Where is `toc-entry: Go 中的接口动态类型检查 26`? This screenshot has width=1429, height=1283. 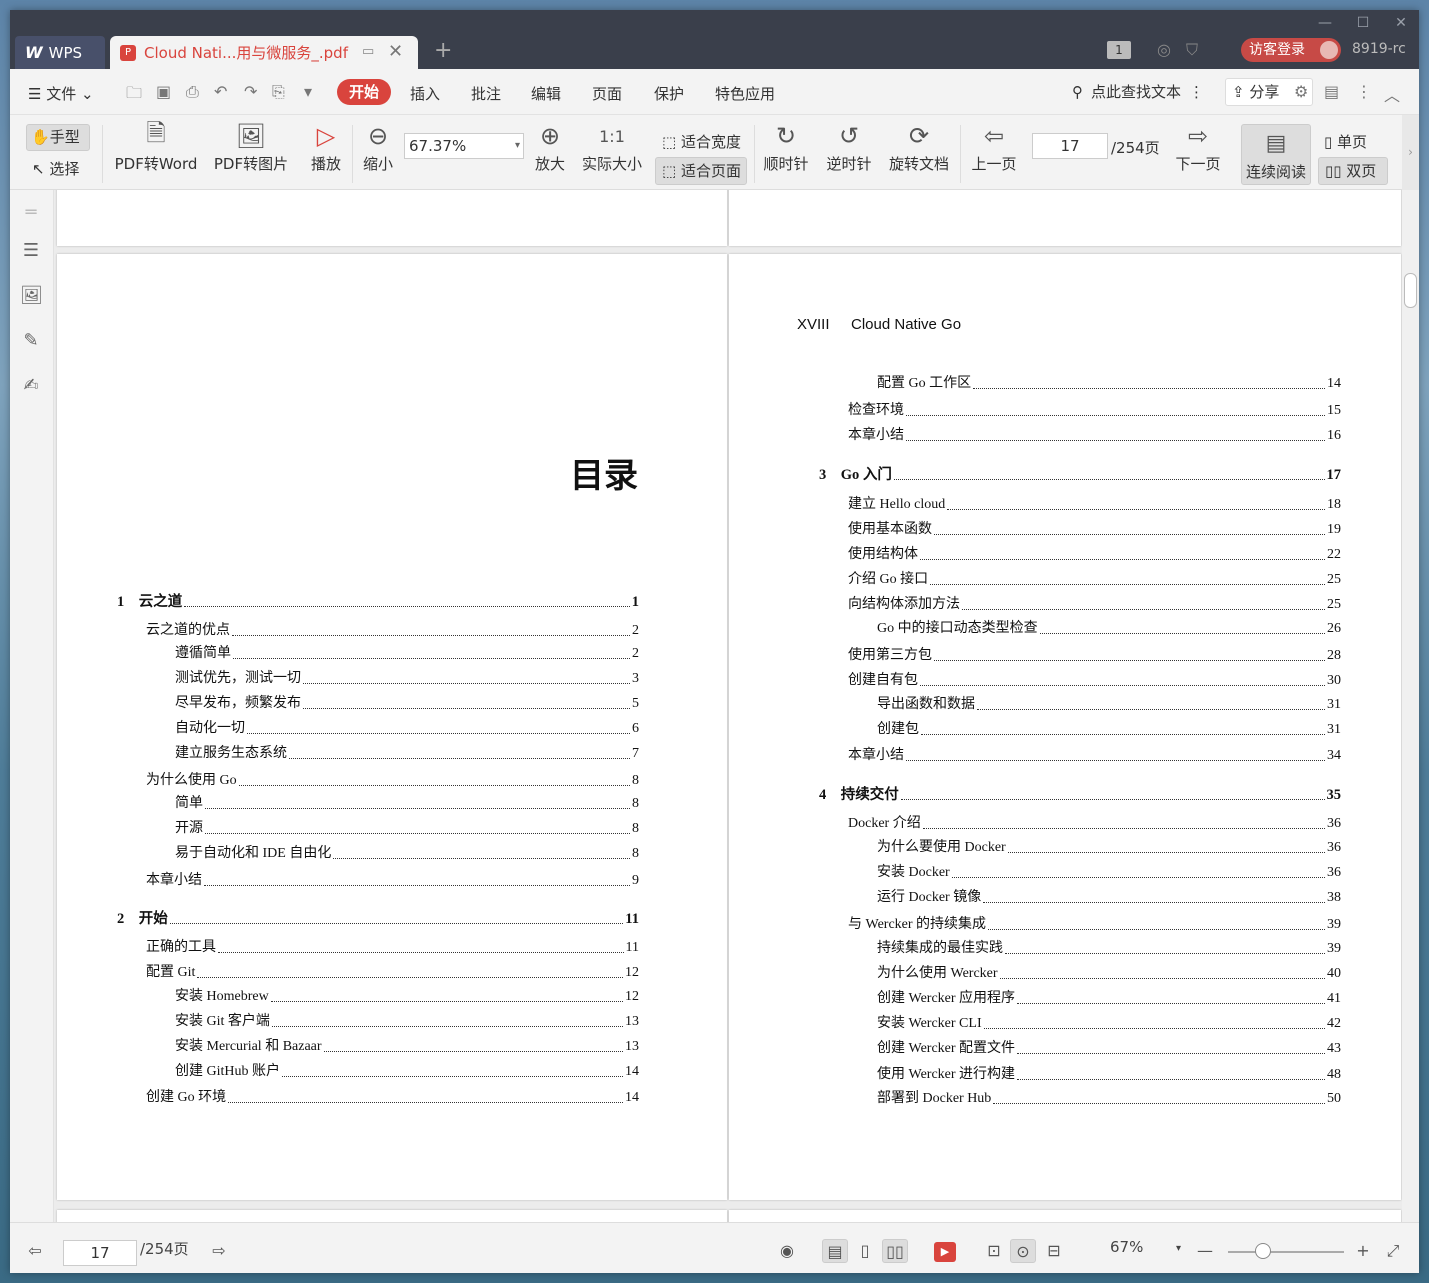
toc-entry: Go 中的接口动态类型检查 26 is located at coordinates (1109, 629).